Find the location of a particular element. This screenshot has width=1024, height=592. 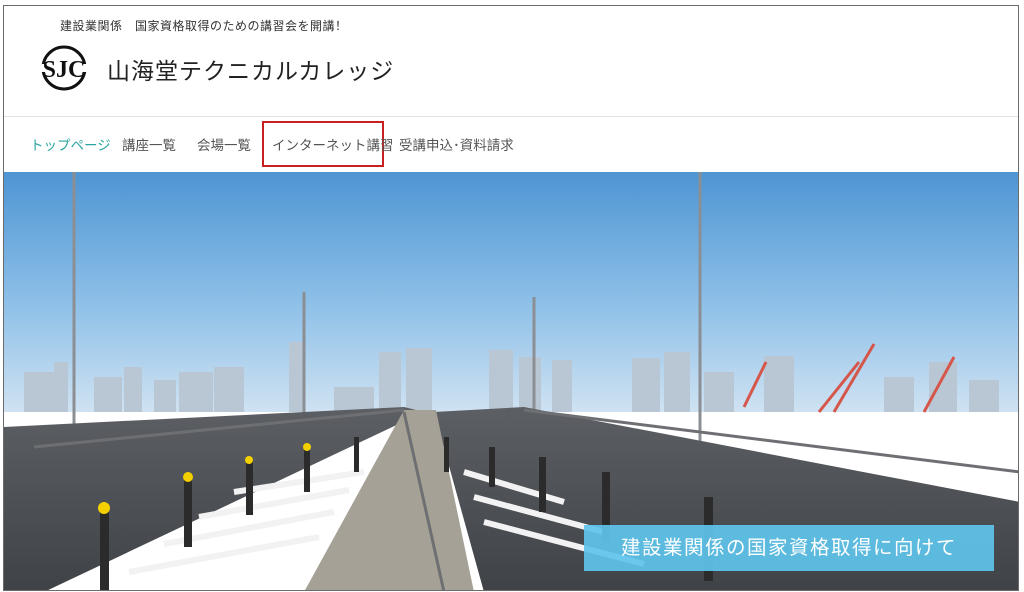

site-logo: SJC is located at coordinates (64, 68).